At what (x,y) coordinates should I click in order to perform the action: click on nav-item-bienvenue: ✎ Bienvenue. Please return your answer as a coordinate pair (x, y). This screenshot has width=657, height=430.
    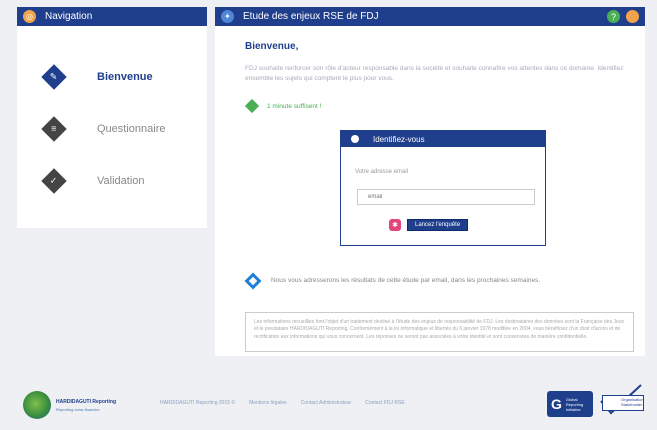
    Looking at the image, I should click on (97, 77).